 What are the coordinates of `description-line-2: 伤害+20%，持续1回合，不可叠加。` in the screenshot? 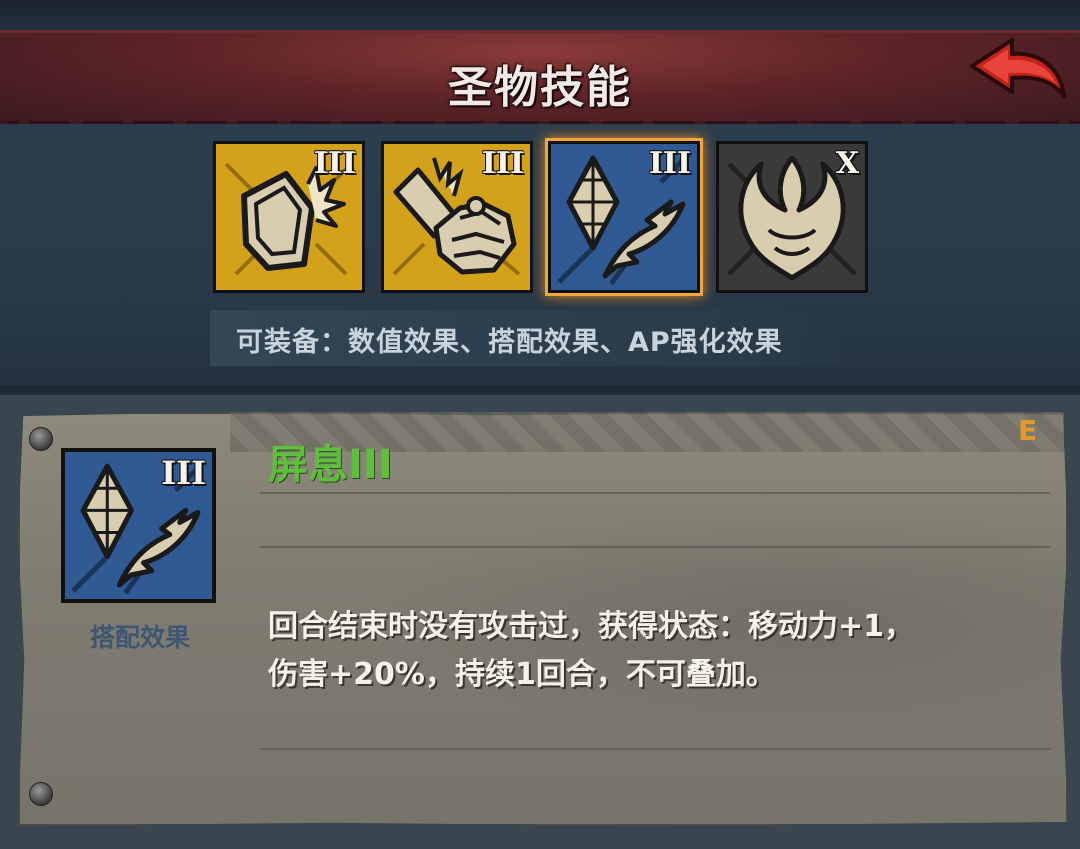 It's located at (522, 674).